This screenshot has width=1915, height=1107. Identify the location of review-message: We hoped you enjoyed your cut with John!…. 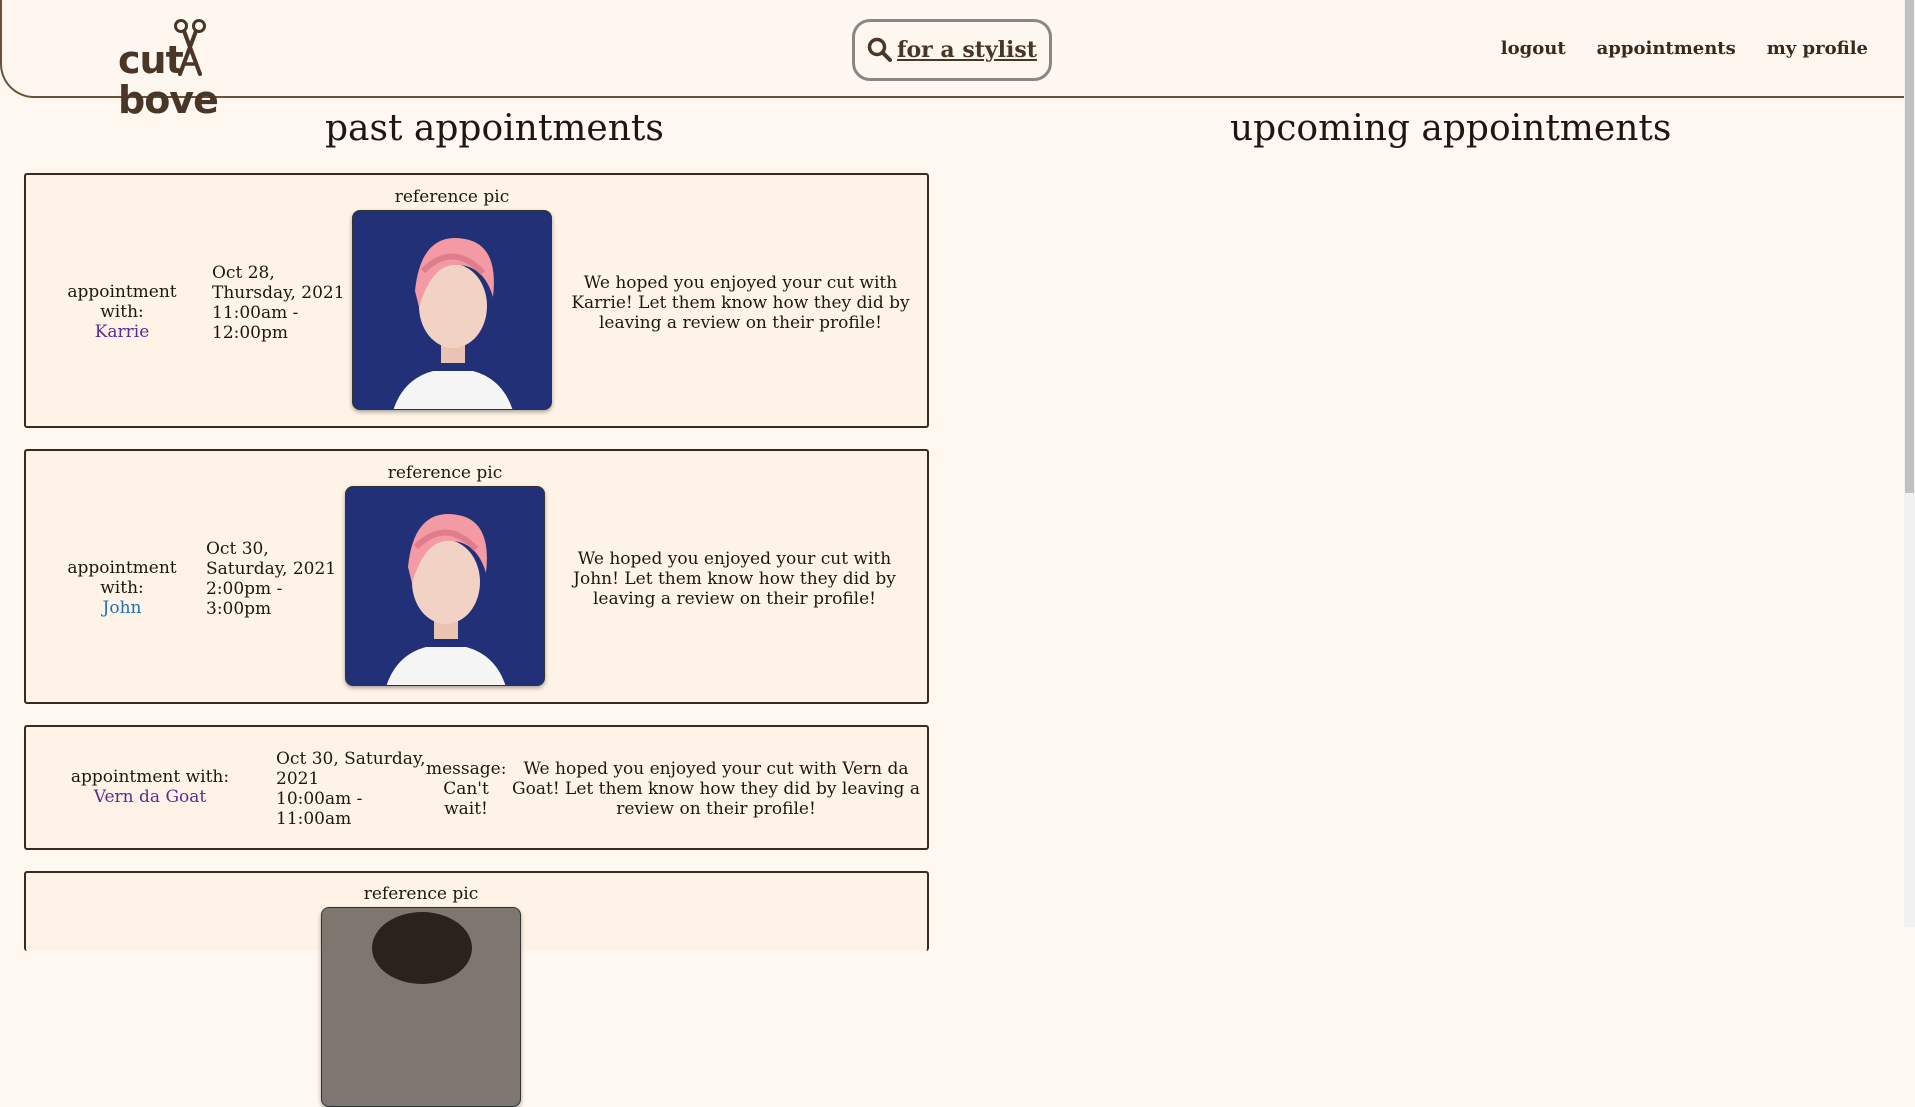
(734, 579).